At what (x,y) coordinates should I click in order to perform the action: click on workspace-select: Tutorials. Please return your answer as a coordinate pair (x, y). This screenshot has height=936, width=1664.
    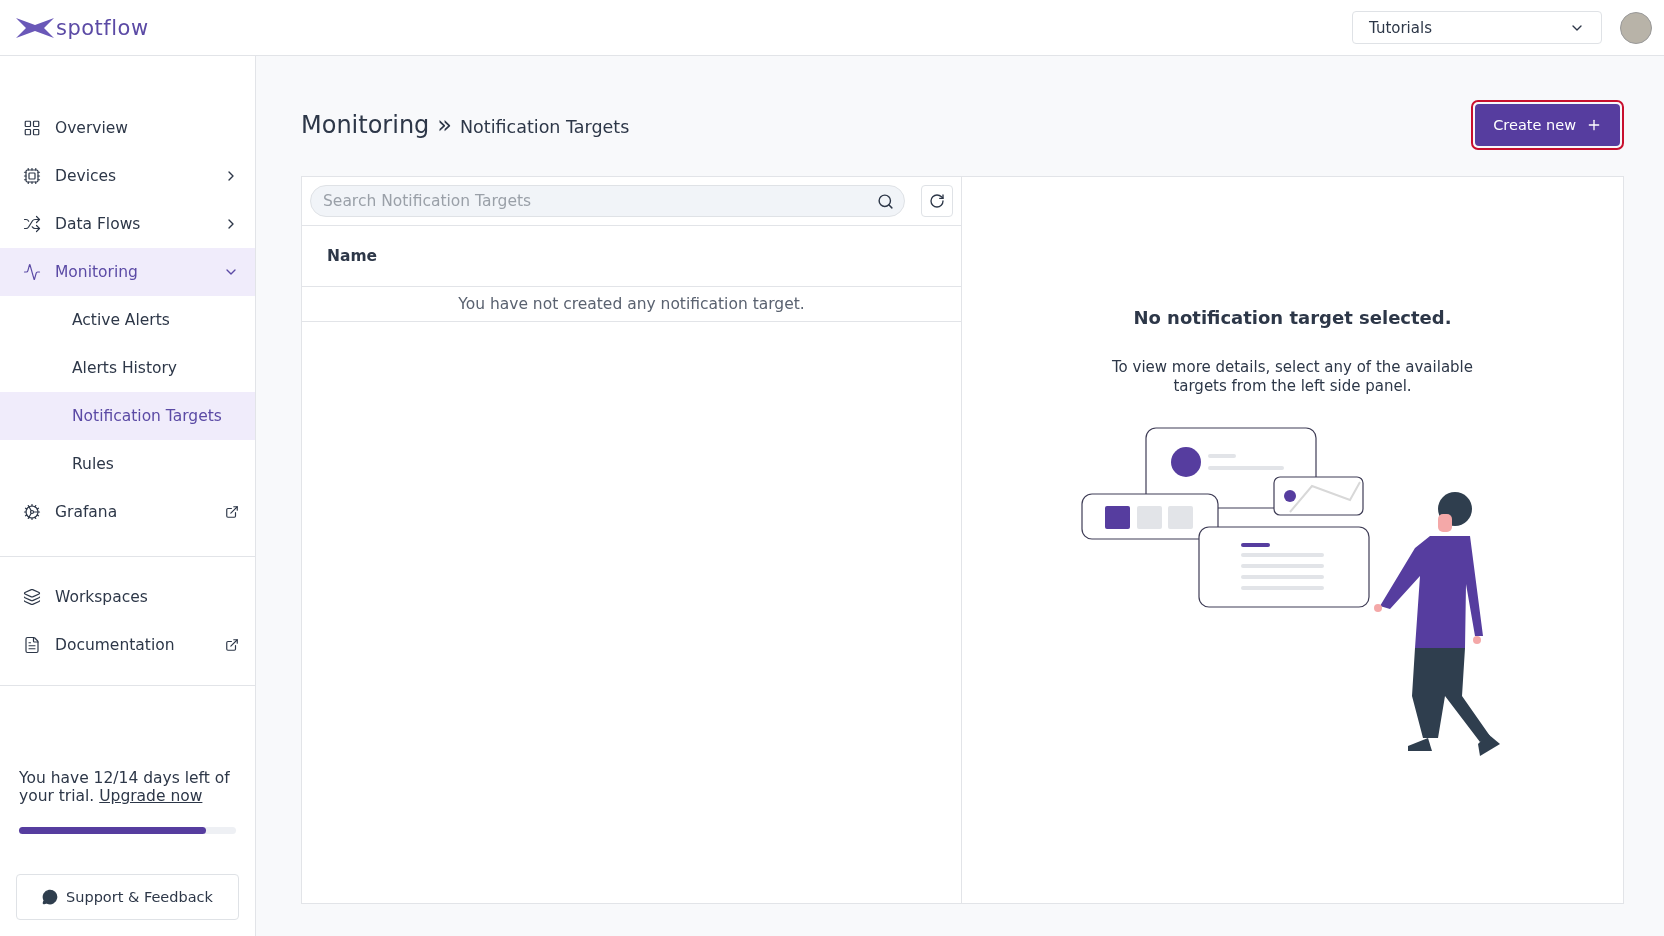
    Looking at the image, I should click on (1477, 27).